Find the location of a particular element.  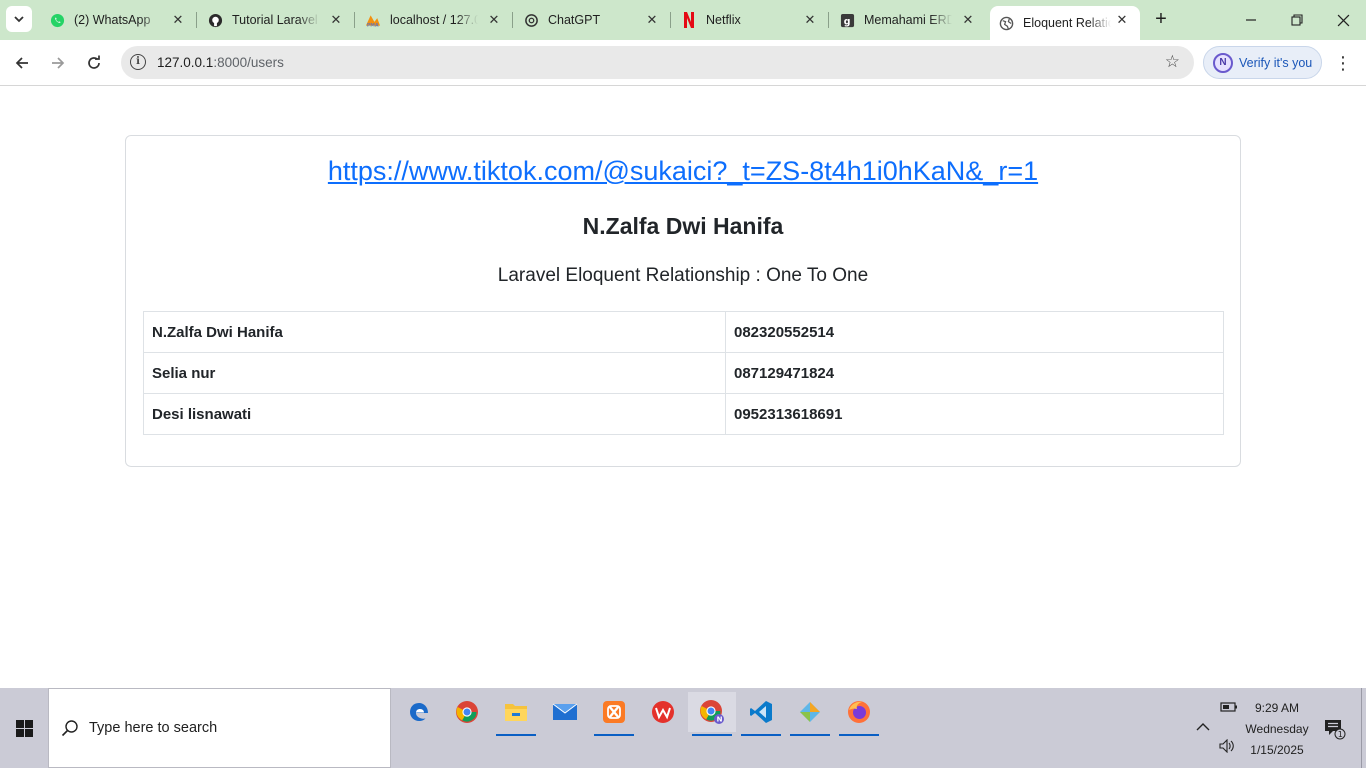

url-host: 127.0.0.1 is located at coordinates (185, 62).